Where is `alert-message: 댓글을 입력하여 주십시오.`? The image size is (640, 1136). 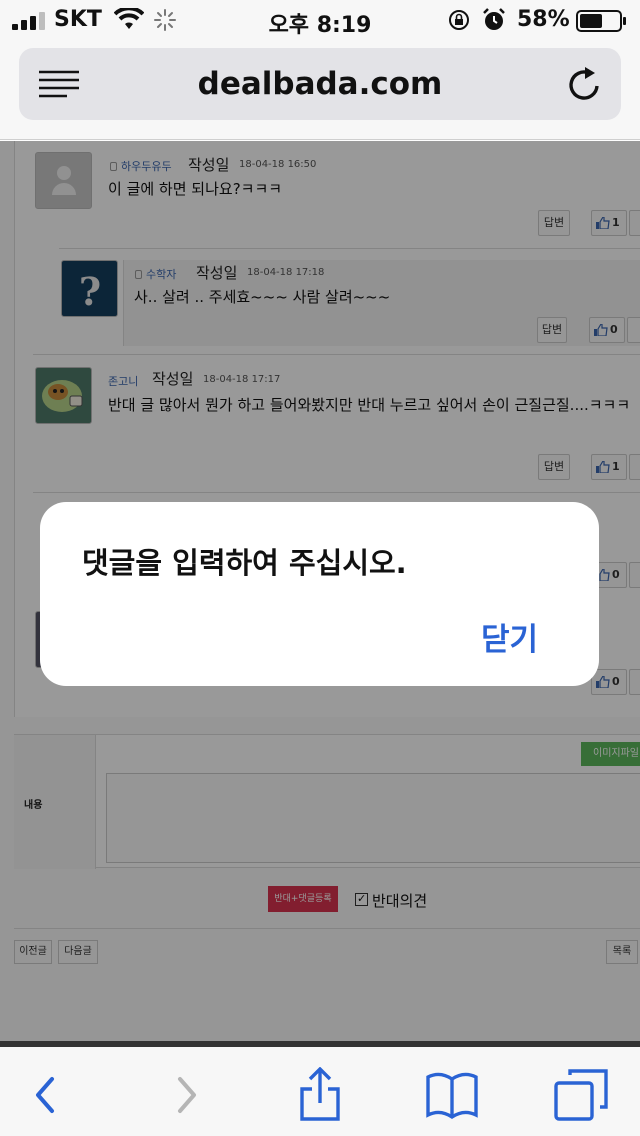 alert-message: 댓글을 입력하여 주십시오. is located at coordinates (244, 563).